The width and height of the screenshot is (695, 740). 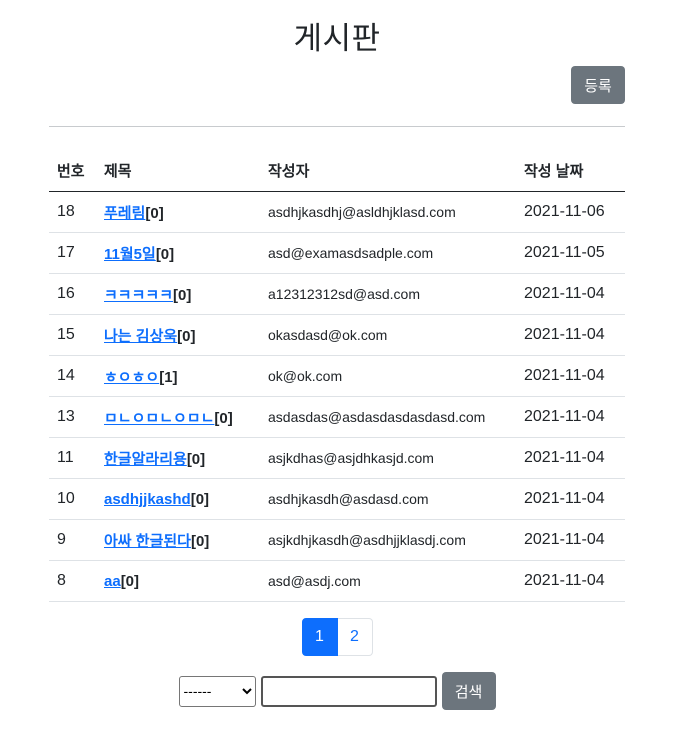 I want to click on post-author: asd@asdj.com, so click(x=388, y=581).